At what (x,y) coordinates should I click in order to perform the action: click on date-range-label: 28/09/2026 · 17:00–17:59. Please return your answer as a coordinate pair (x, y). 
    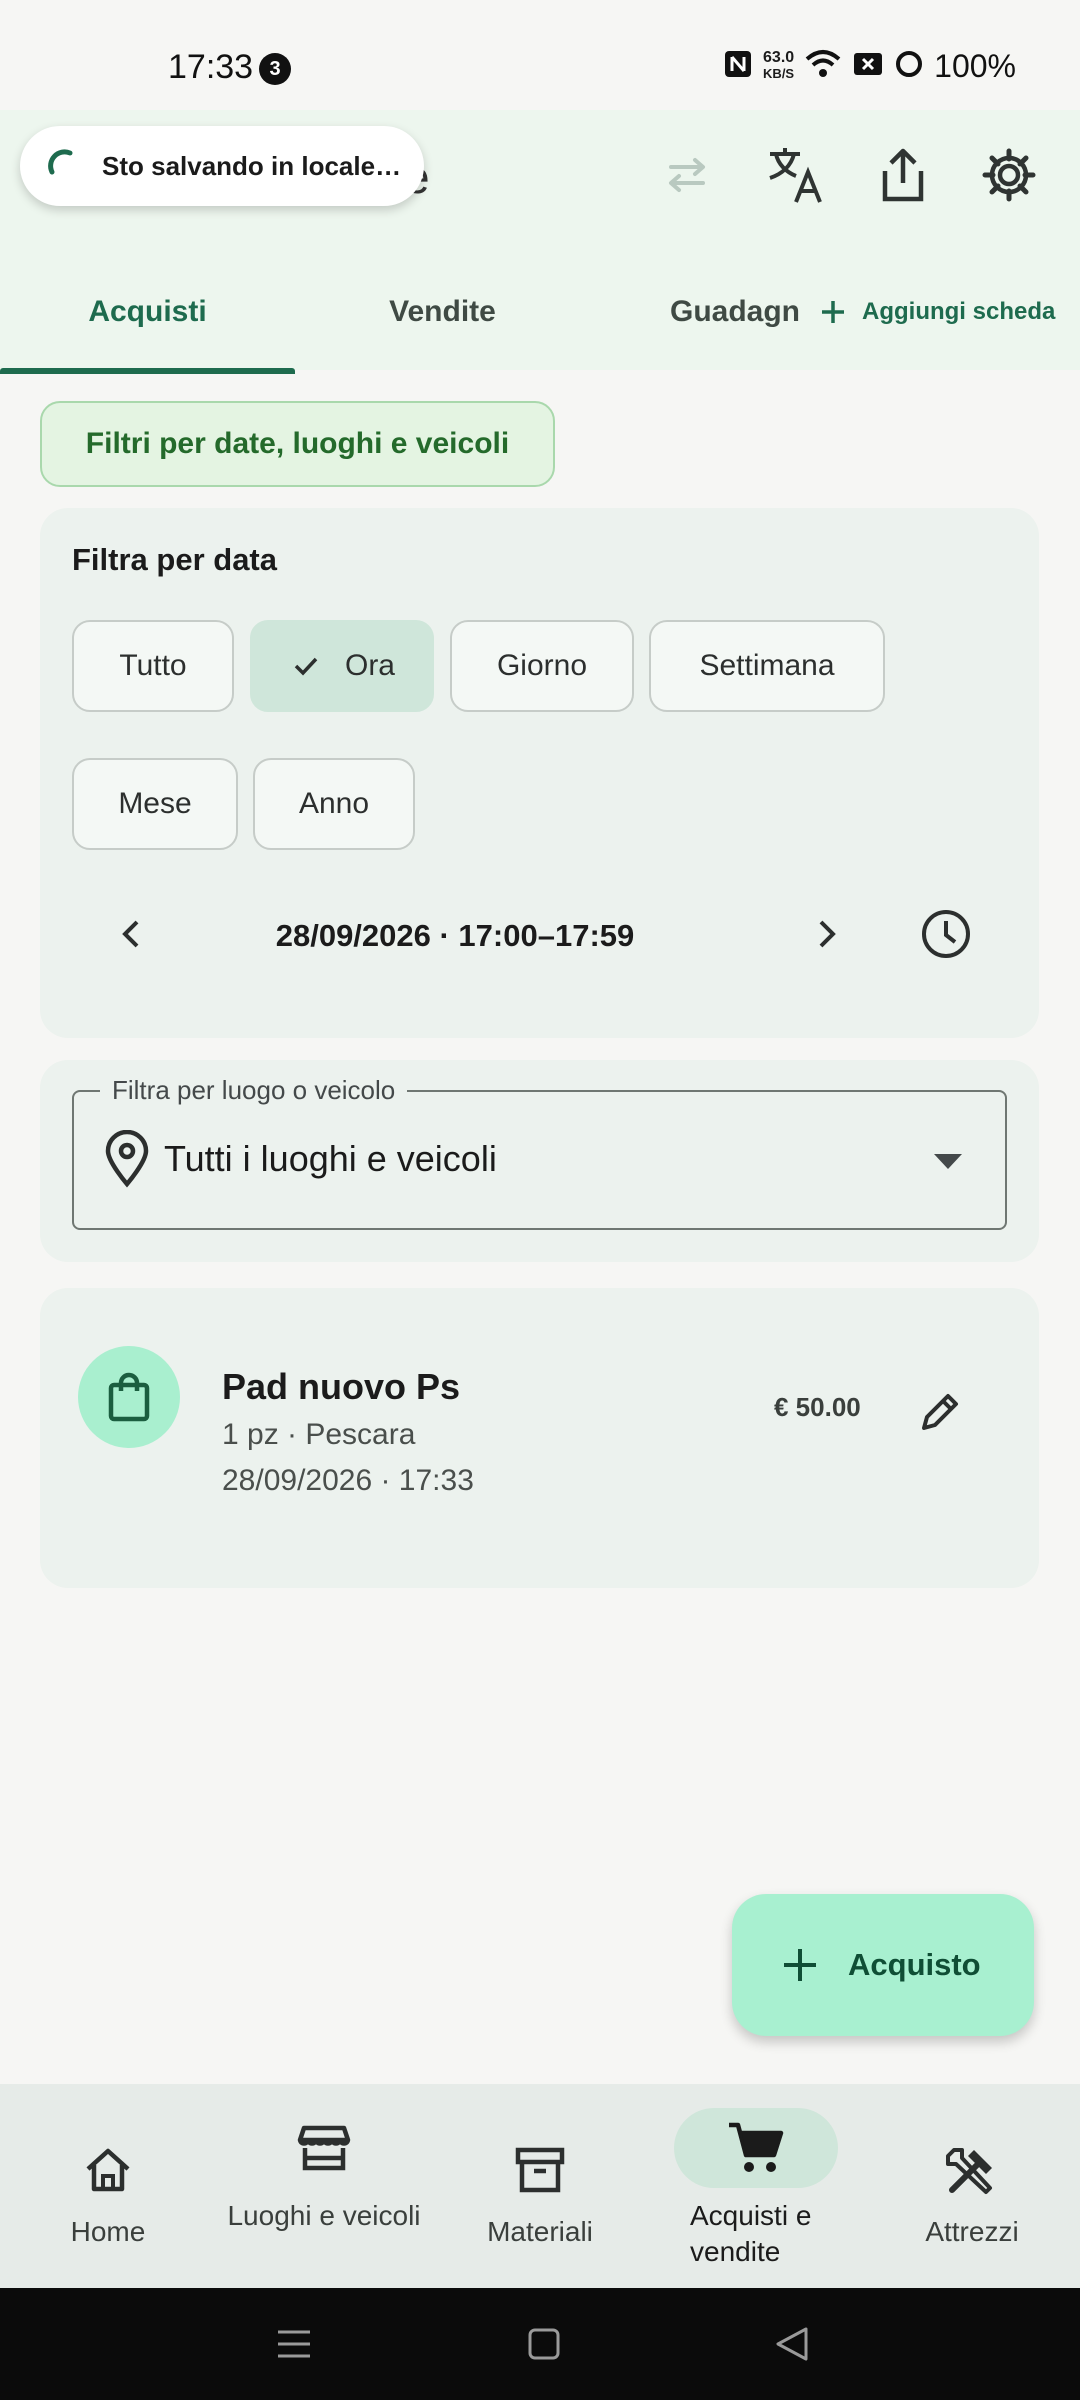
    Looking at the image, I should click on (455, 935).